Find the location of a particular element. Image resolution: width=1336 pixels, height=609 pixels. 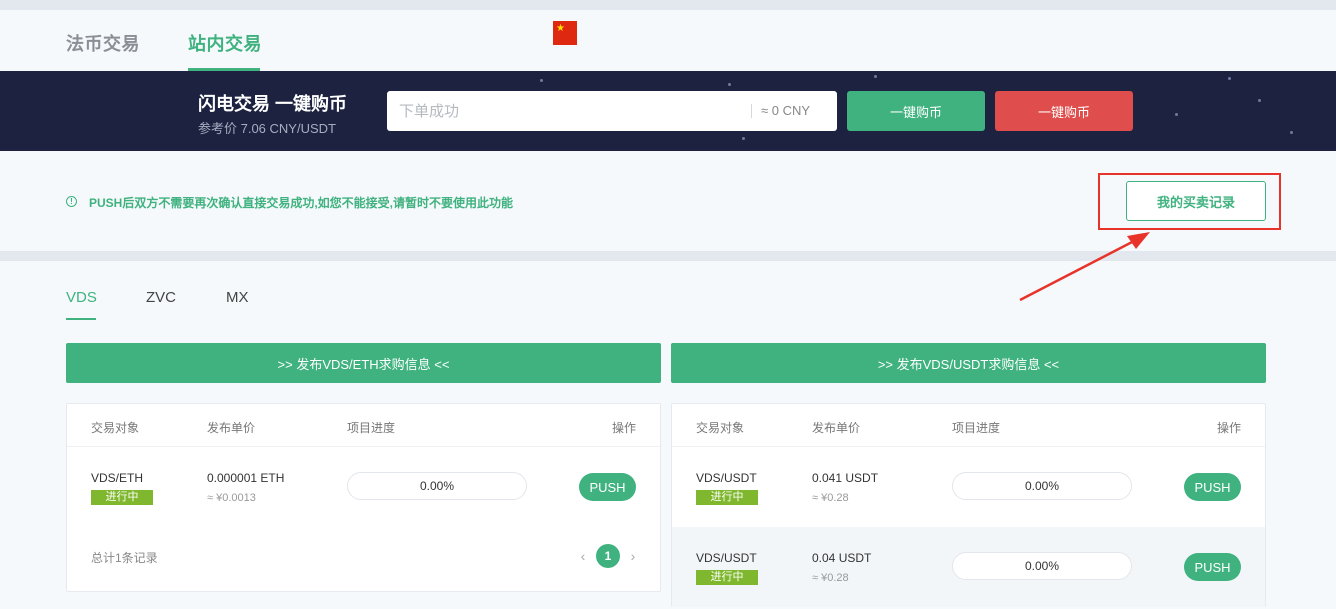

unit-price: 0.000001 ETH is located at coordinates (246, 478).